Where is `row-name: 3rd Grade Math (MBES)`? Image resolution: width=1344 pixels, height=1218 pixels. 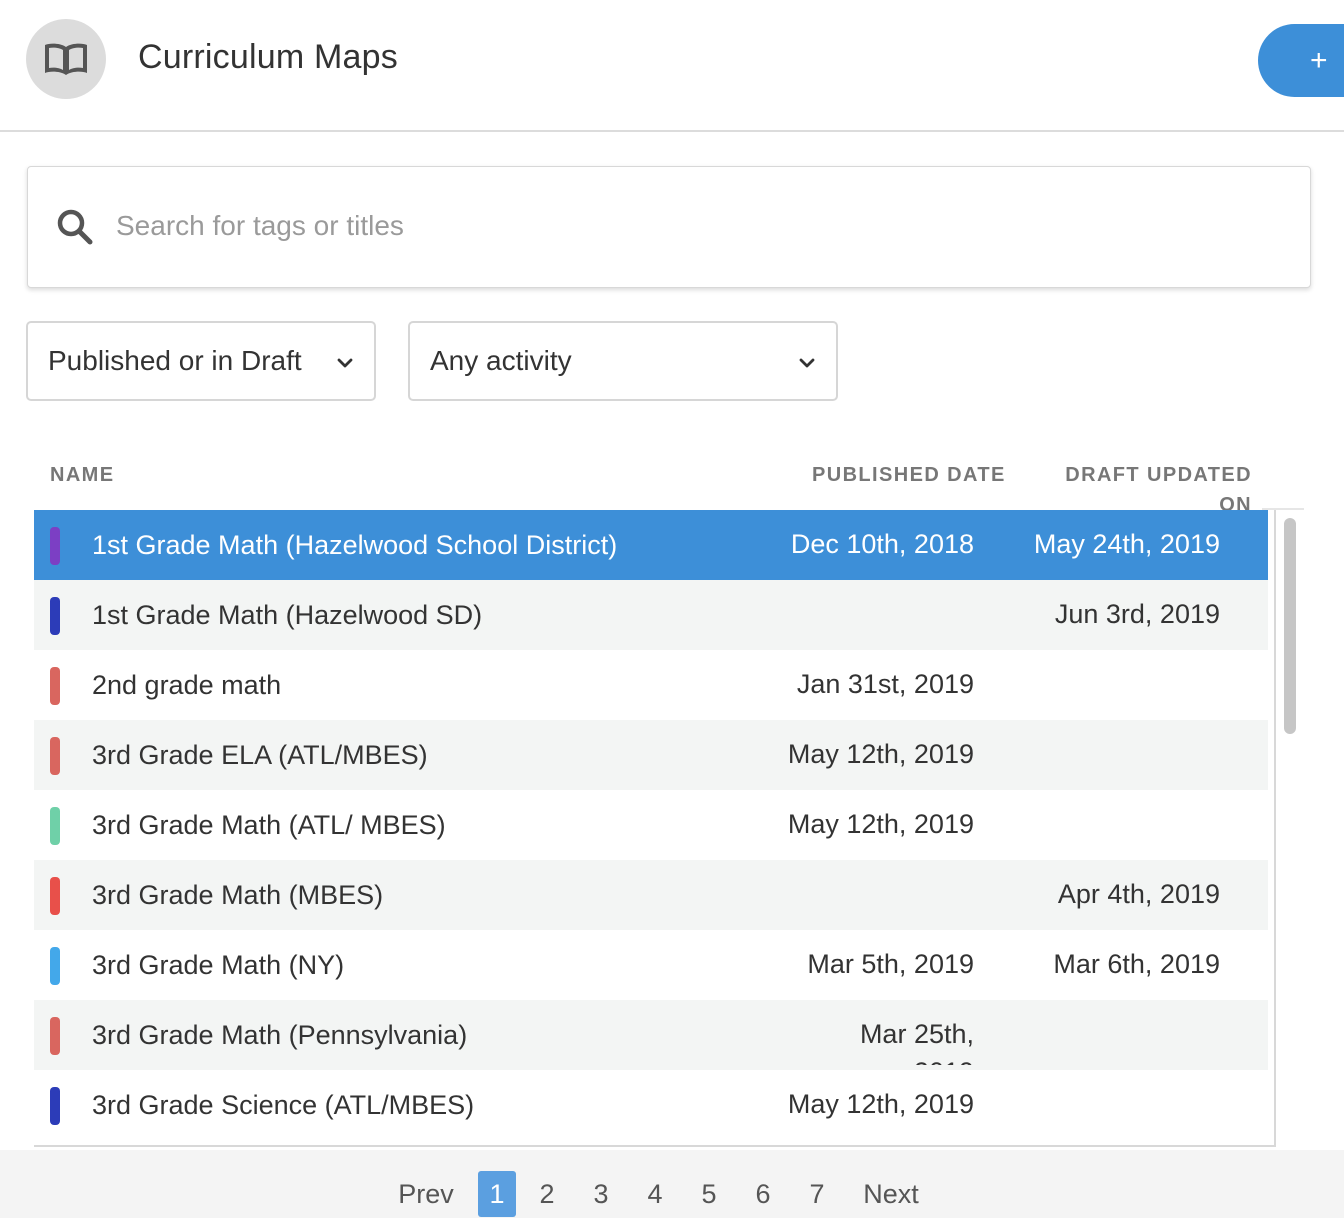 row-name: 3rd Grade Math (MBES) is located at coordinates (238, 895).